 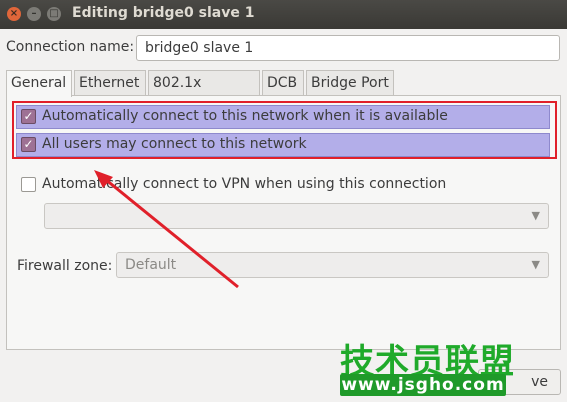 I want to click on tab-bridge-port: Bridge Port, so click(x=350, y=83).